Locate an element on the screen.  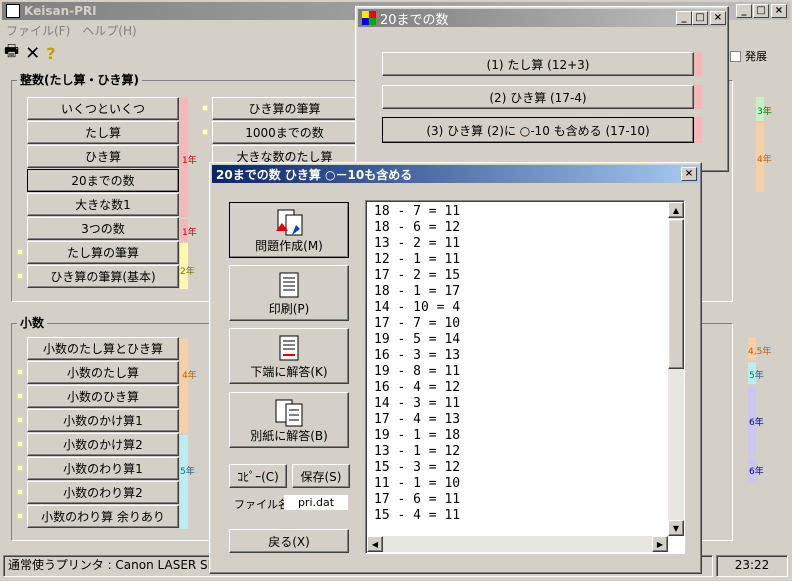
main_window-col1_buttons-button-3: 20までの数 is located at coordinates (103, 180).